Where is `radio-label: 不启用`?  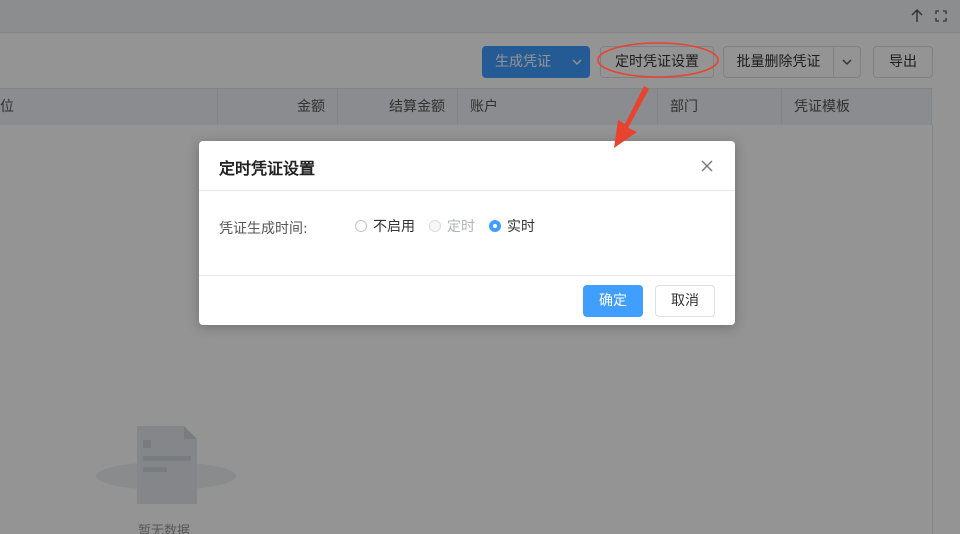
radio-label: 不启用 is located at coordinates (394, 227).